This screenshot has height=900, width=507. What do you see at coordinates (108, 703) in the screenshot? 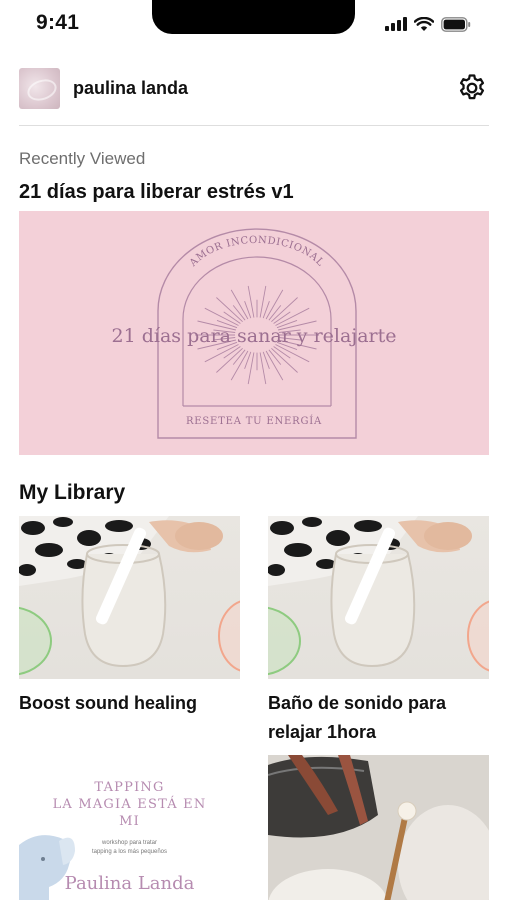
I see `library-card-title: Boost sound healing` at bounding box center [108, 703].